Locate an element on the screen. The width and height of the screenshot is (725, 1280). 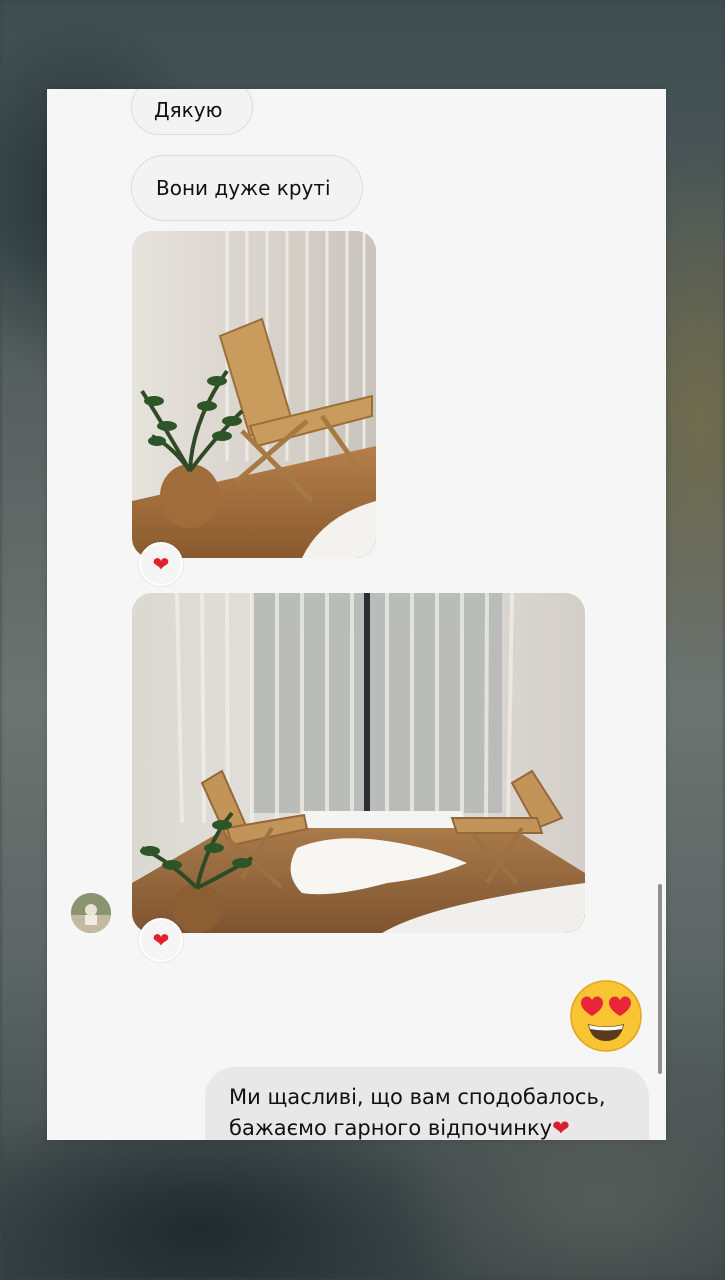
incoming-message-bubble: Дякую is located at coordinates (192, 112).